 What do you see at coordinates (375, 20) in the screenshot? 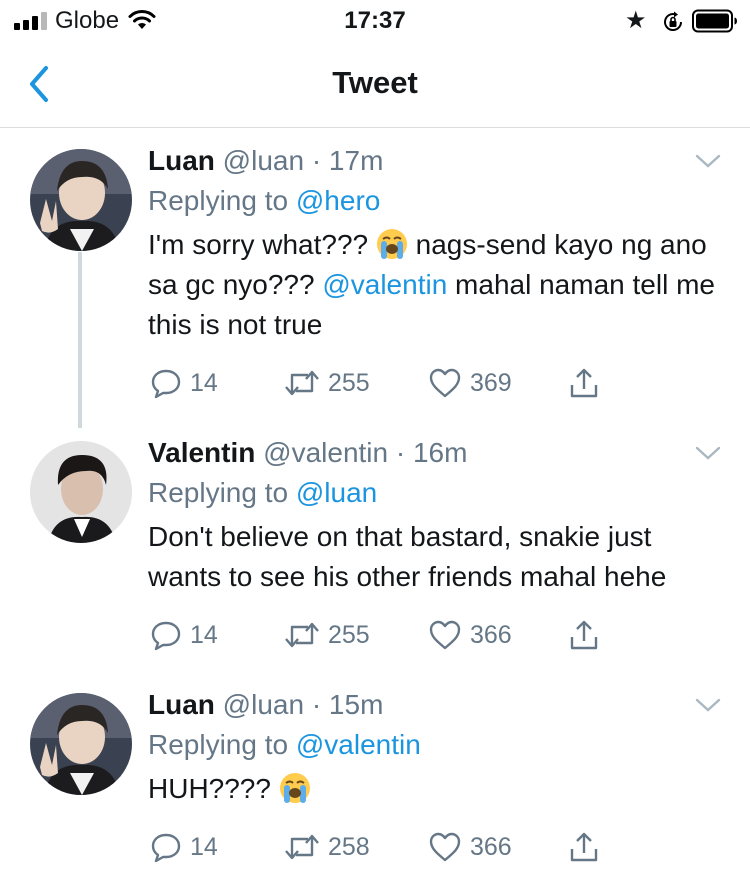
I see `status-bar: Globe 17:37 ★` at bounding box center [375, 20].